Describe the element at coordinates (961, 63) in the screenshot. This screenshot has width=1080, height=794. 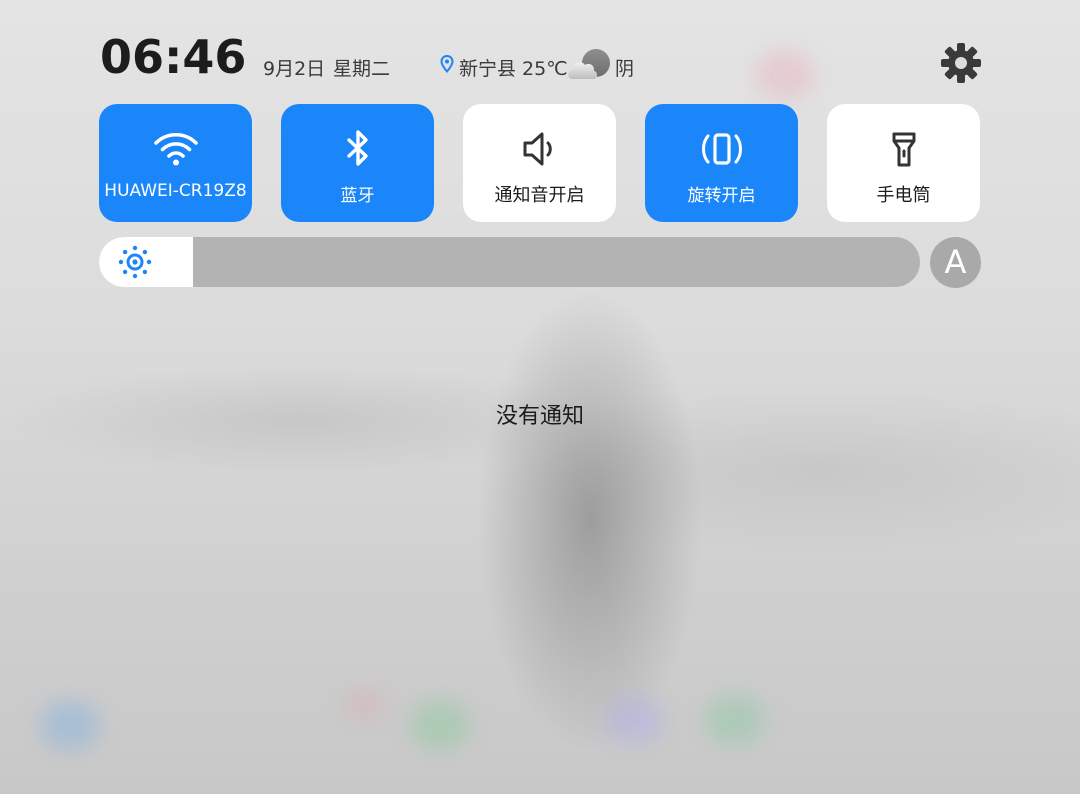
I see `gear-icon` at that location.